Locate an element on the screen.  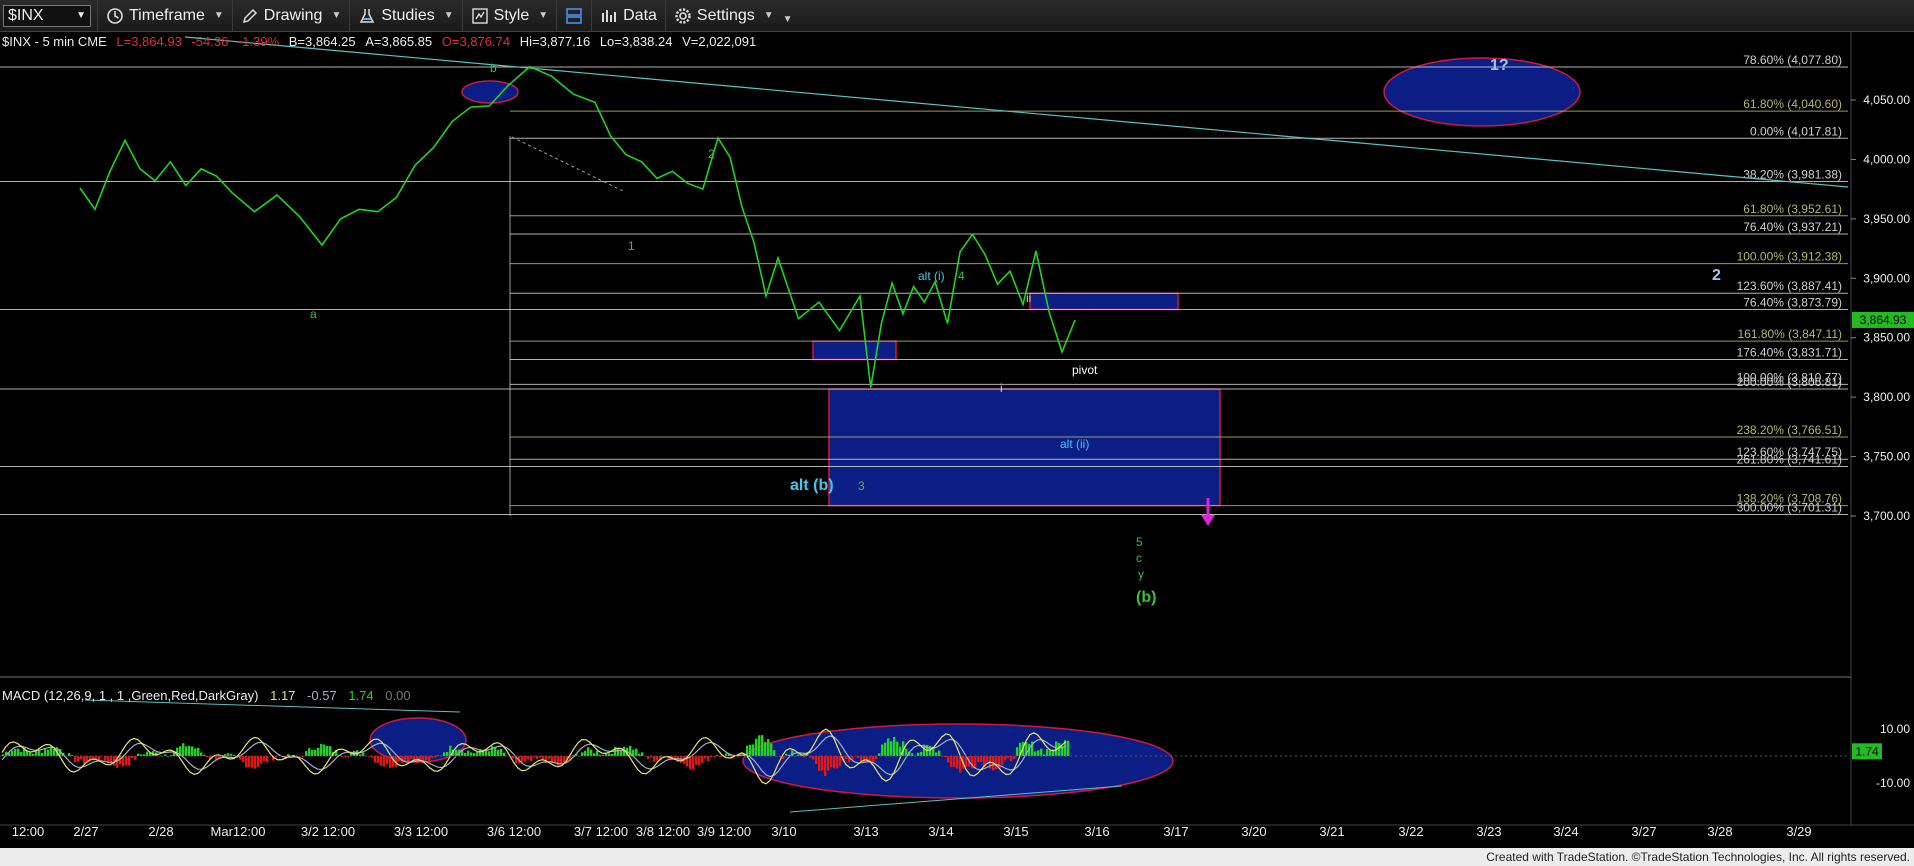
style-button: Style ▼ is located at coordinates (508, 15).